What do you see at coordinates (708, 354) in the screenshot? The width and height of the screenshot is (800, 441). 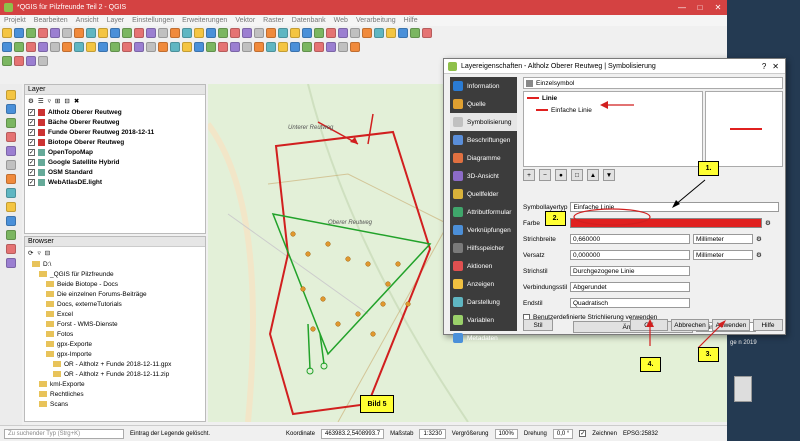 I see `annotation-step-3: 3.` at bounding box center [708, 354].